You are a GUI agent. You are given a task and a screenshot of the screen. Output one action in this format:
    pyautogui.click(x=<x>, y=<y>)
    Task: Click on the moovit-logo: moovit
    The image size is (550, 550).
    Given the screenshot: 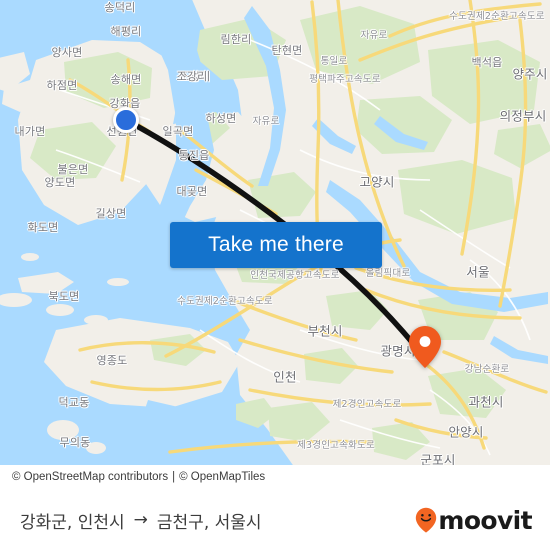 What is the action you would take?
    pyautogui.click(x=474, y=520)
    